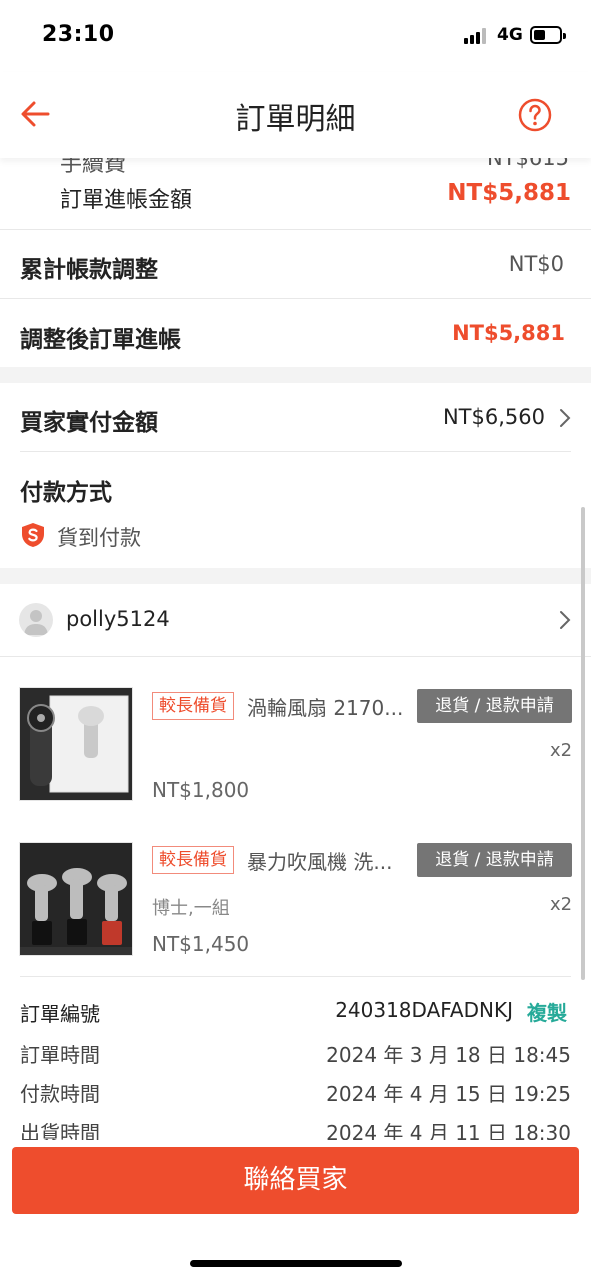 This screenshot has width=591, height=1280. I want to click on shopee-guarantee-shield-icon, so click(33, 535).